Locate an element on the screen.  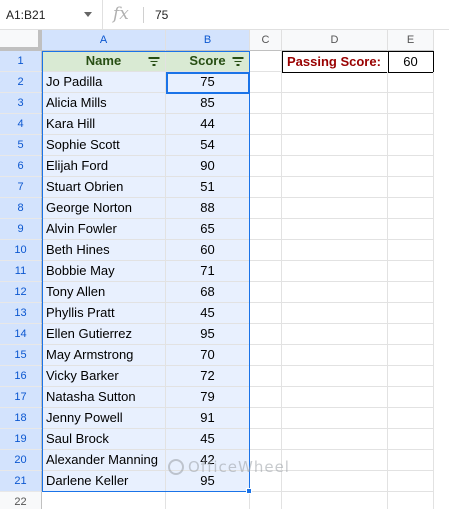
cell-c5 is located at coordinates (266, 145).